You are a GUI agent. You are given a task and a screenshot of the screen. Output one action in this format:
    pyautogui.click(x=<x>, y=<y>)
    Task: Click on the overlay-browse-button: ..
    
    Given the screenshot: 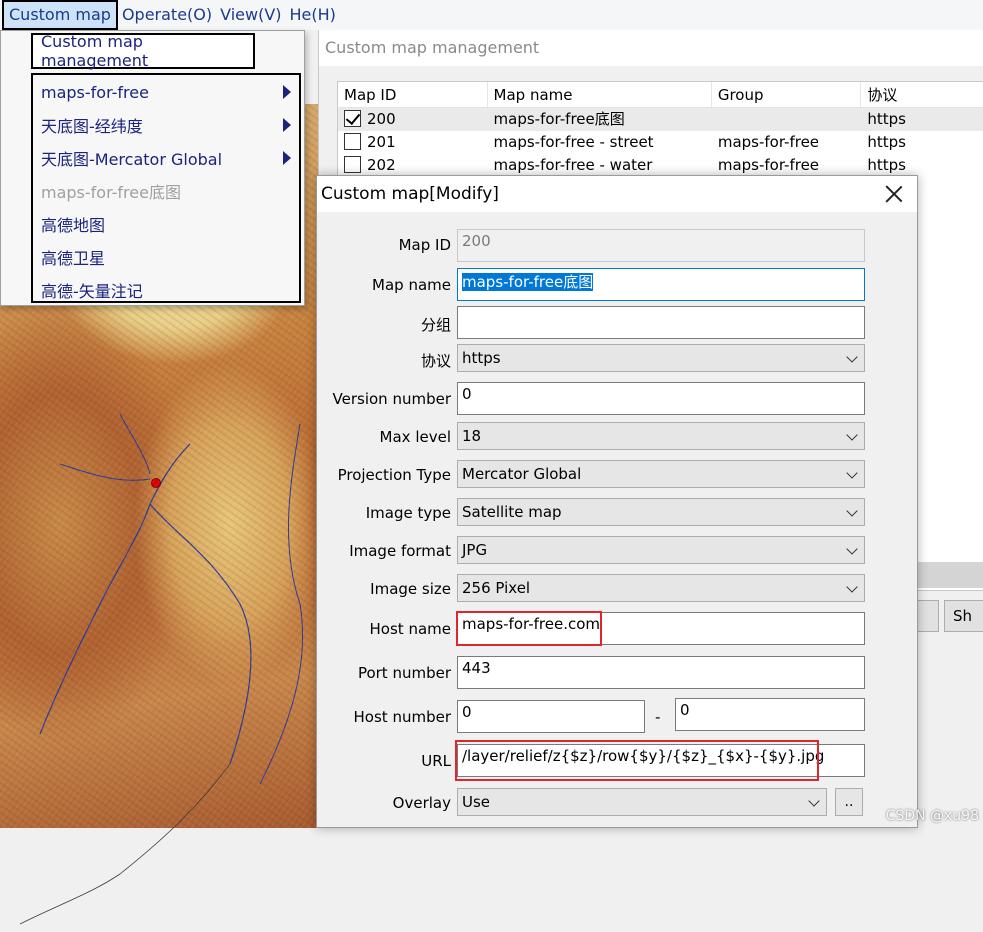 What is the action you would take?
    pyautogui.click(x=849, y=802)
    